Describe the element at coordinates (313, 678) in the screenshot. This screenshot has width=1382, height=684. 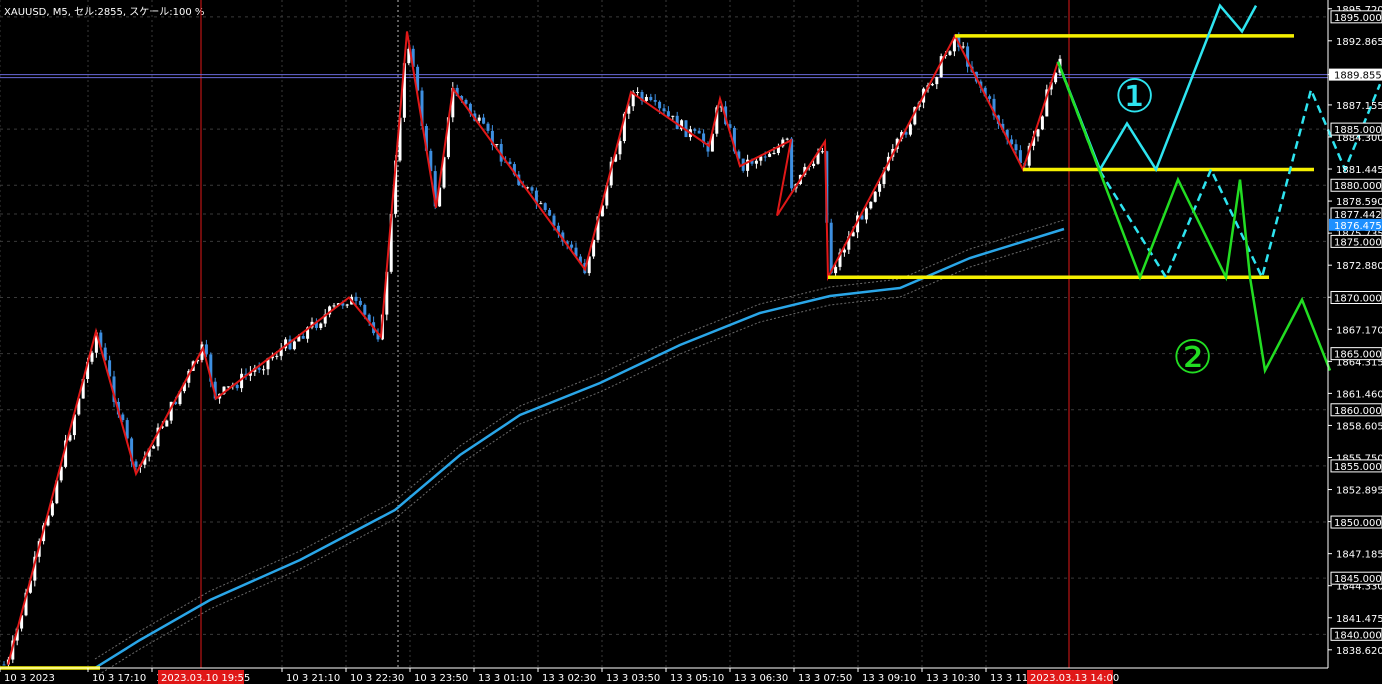
I see `time-tick-label: 10 3 21:10` at that location.